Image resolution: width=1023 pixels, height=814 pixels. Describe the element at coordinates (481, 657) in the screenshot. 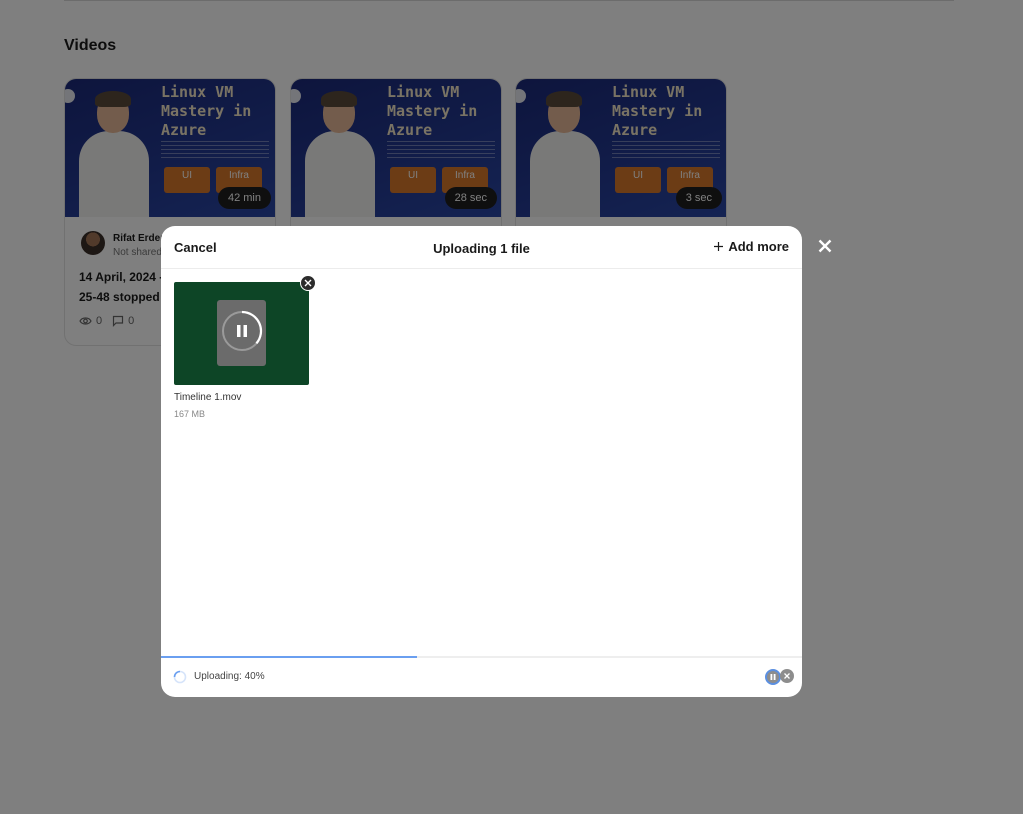

I see `upload-progress-bar` at that location.